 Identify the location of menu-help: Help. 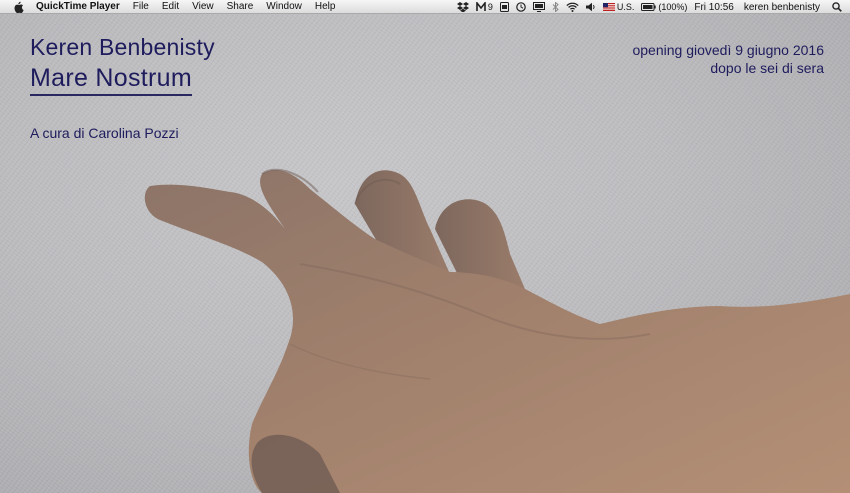
(325, 7).